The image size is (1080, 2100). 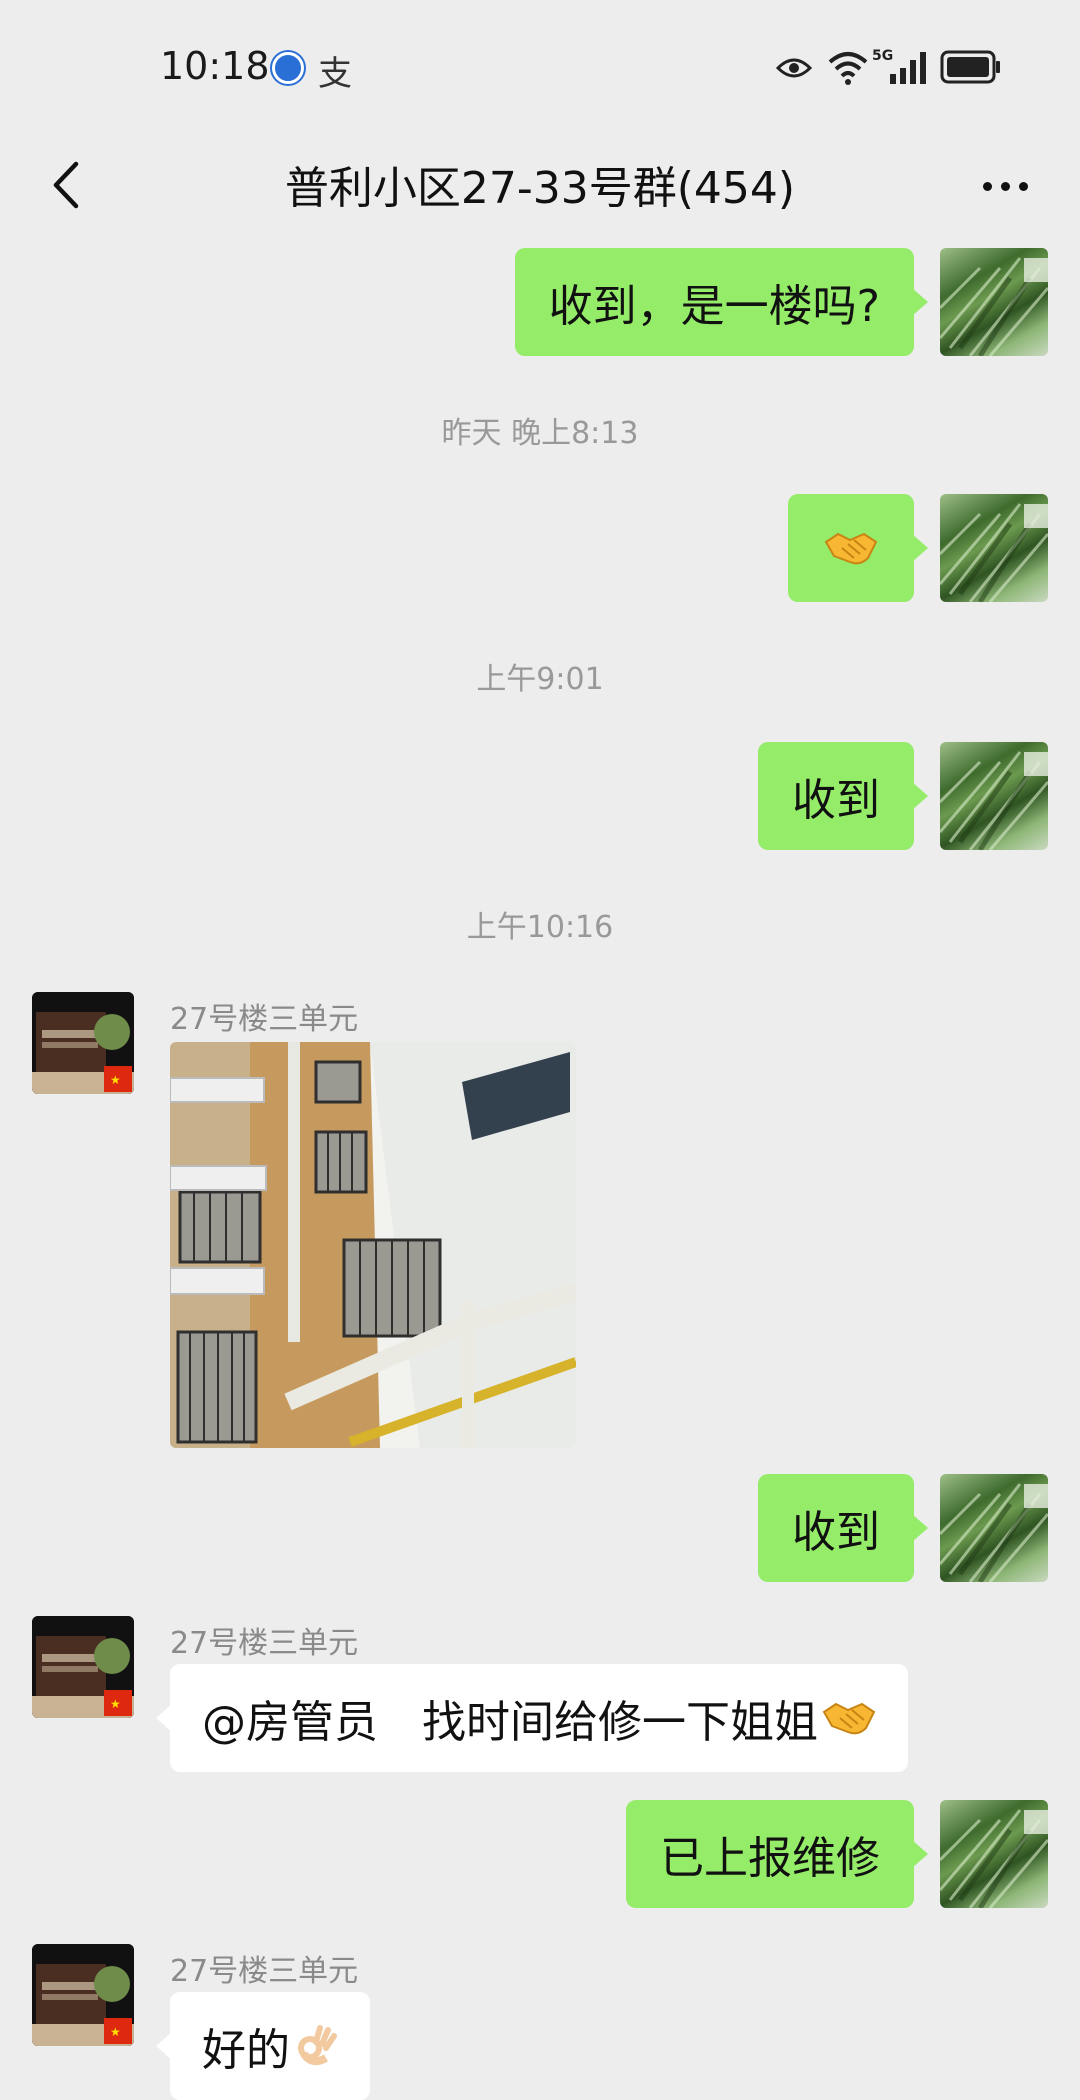 I want to click on message-outgoing, so click(x=918, y=548).